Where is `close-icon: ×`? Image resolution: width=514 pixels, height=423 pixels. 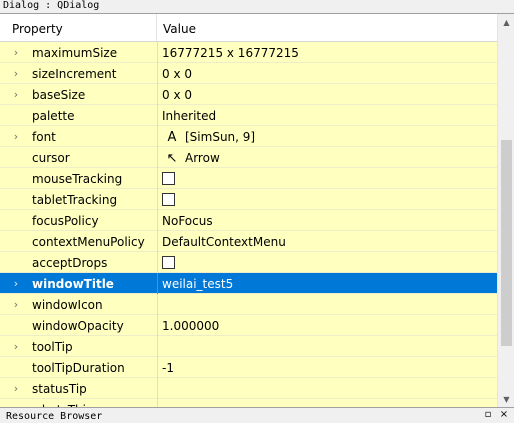
close-icon: × is located at coordinates (504, 415).